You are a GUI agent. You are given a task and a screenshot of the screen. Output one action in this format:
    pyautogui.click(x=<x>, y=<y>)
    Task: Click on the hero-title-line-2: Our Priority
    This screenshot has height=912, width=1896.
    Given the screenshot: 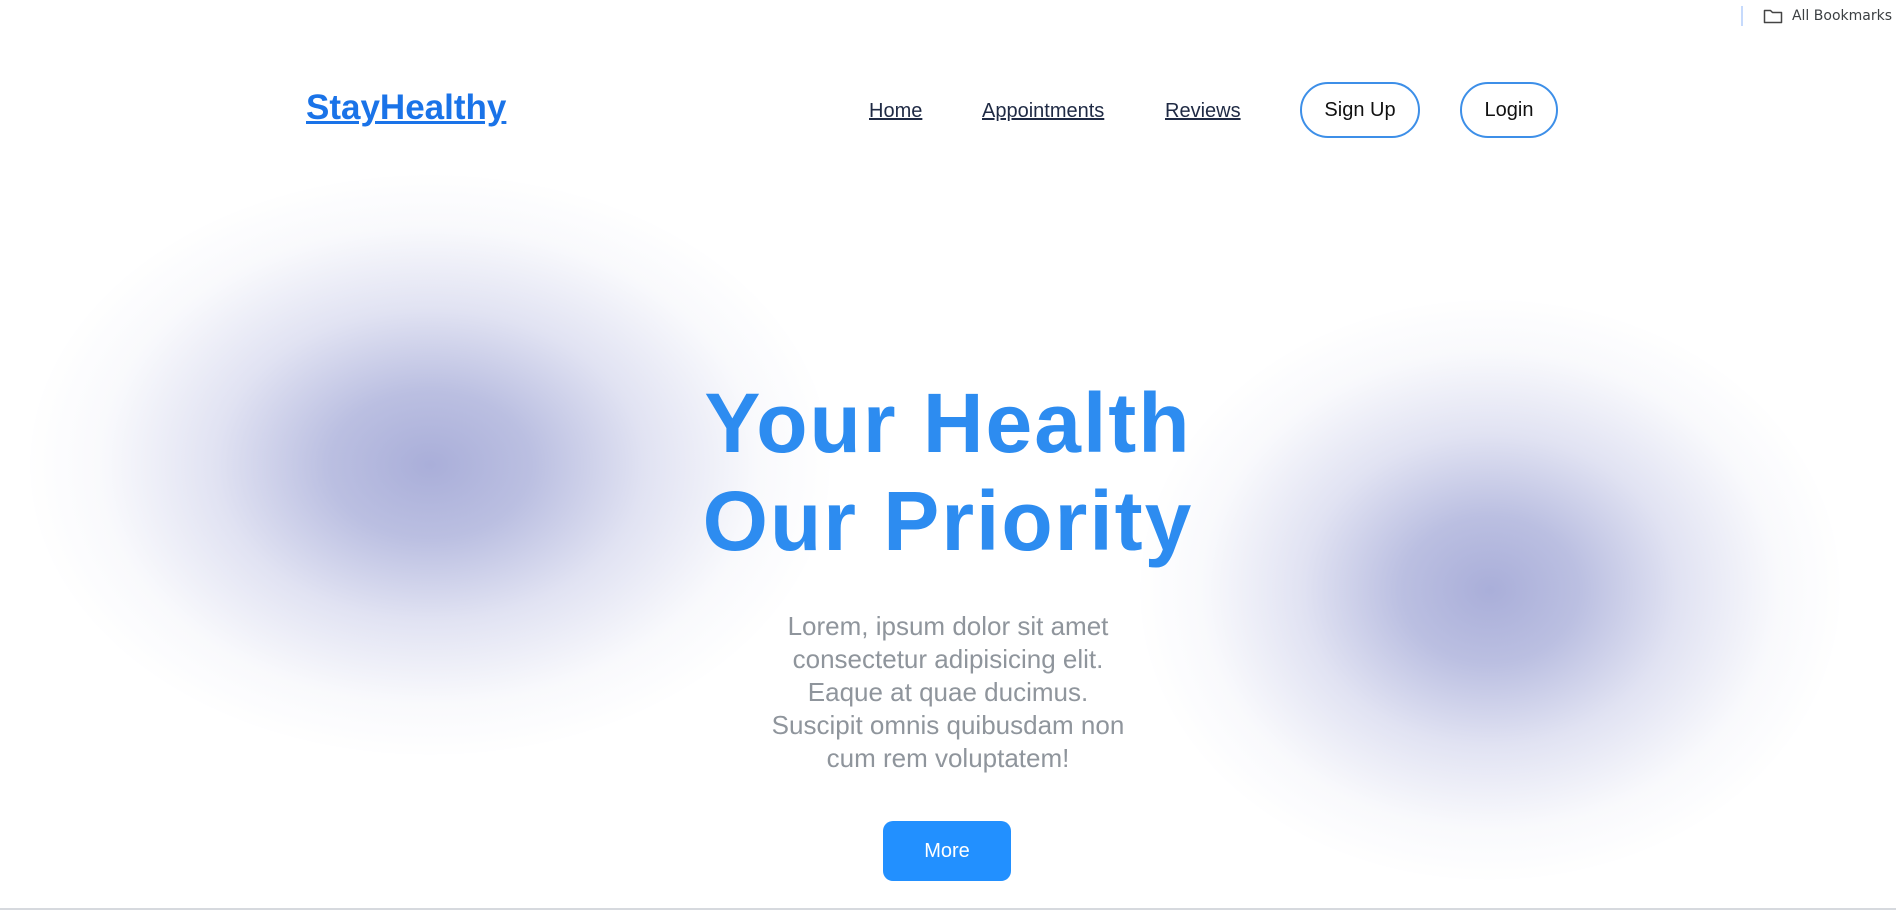 What is the action you would take?
    pyautogui.click(x=948, y=521)
    